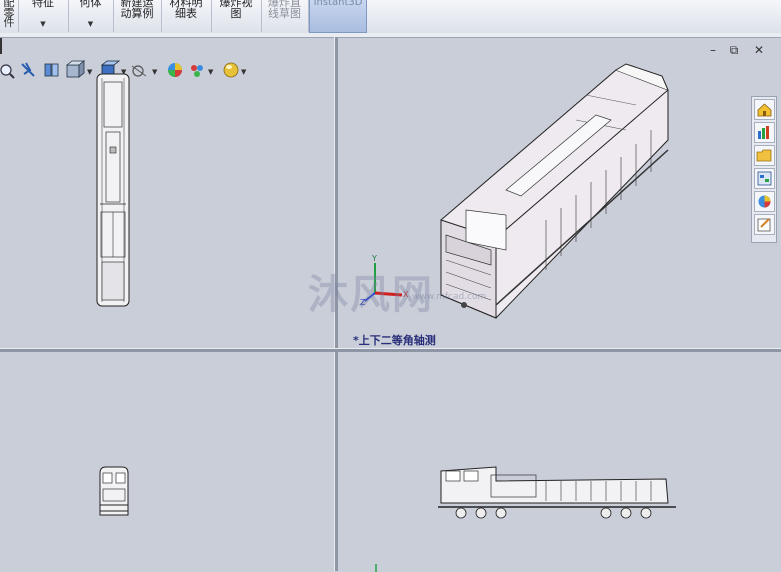  Describe the element at coordinates (734, 50) in the screenshot. I see `viewport-restore-button: ⧉` at that location.